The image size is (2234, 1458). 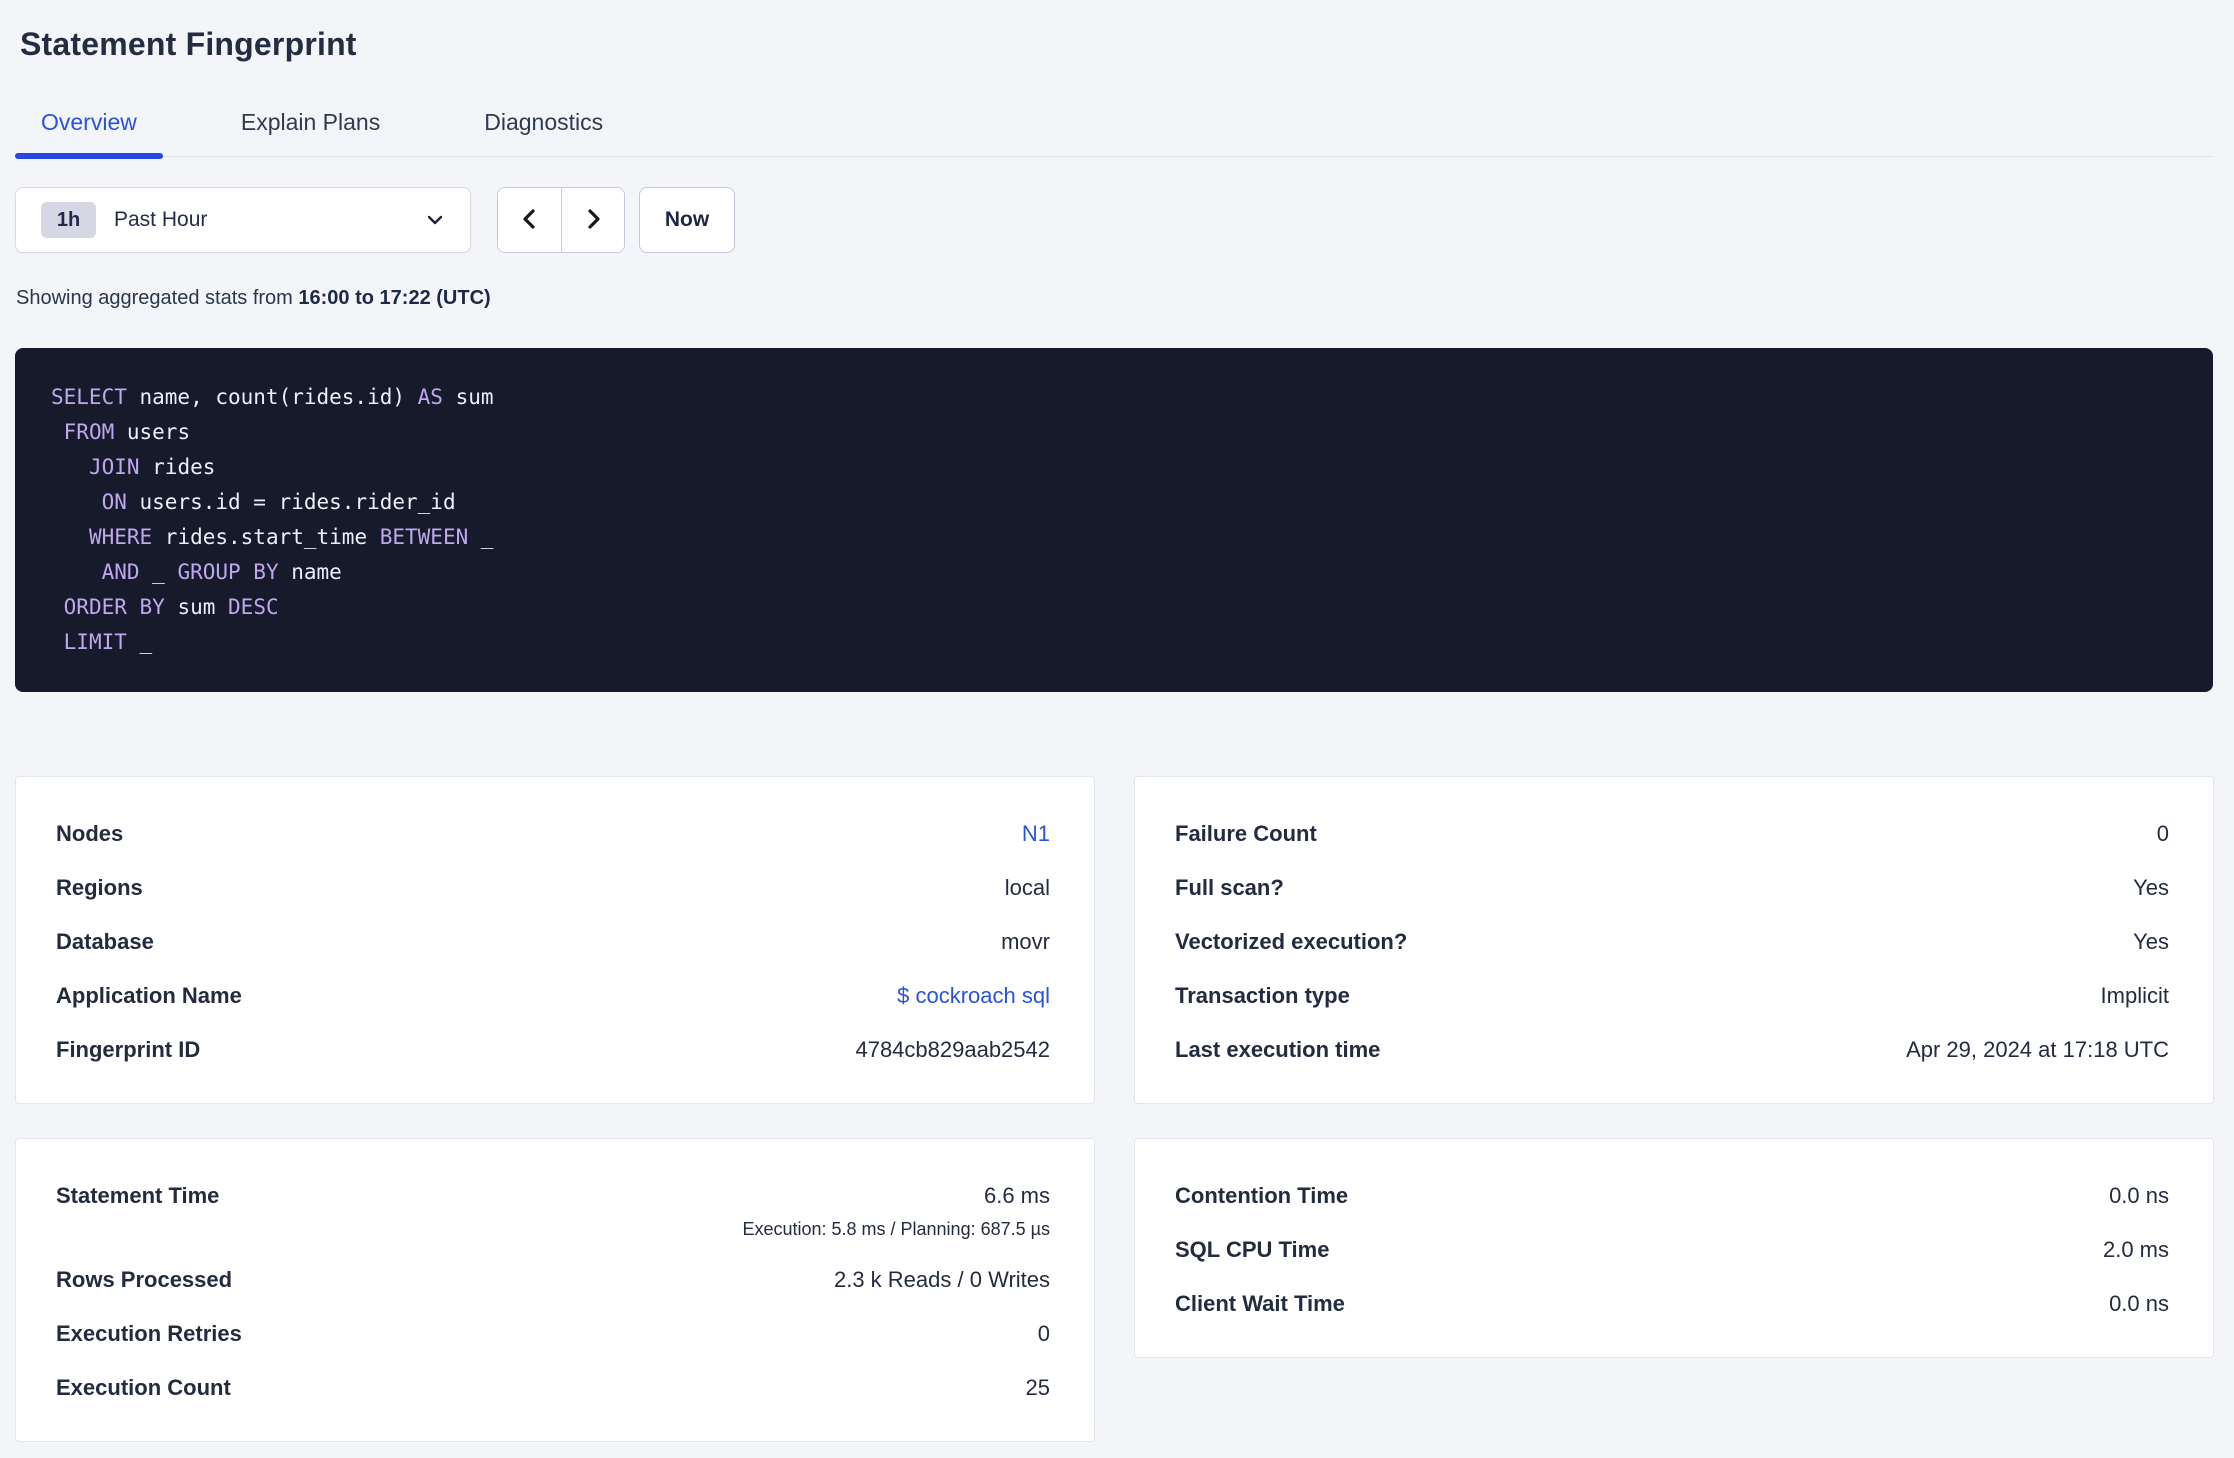 What do you see at coordinates (108, 642) in the screenshot?
I see `sql-line: LIMIT _` at bounding box center [108, 642].